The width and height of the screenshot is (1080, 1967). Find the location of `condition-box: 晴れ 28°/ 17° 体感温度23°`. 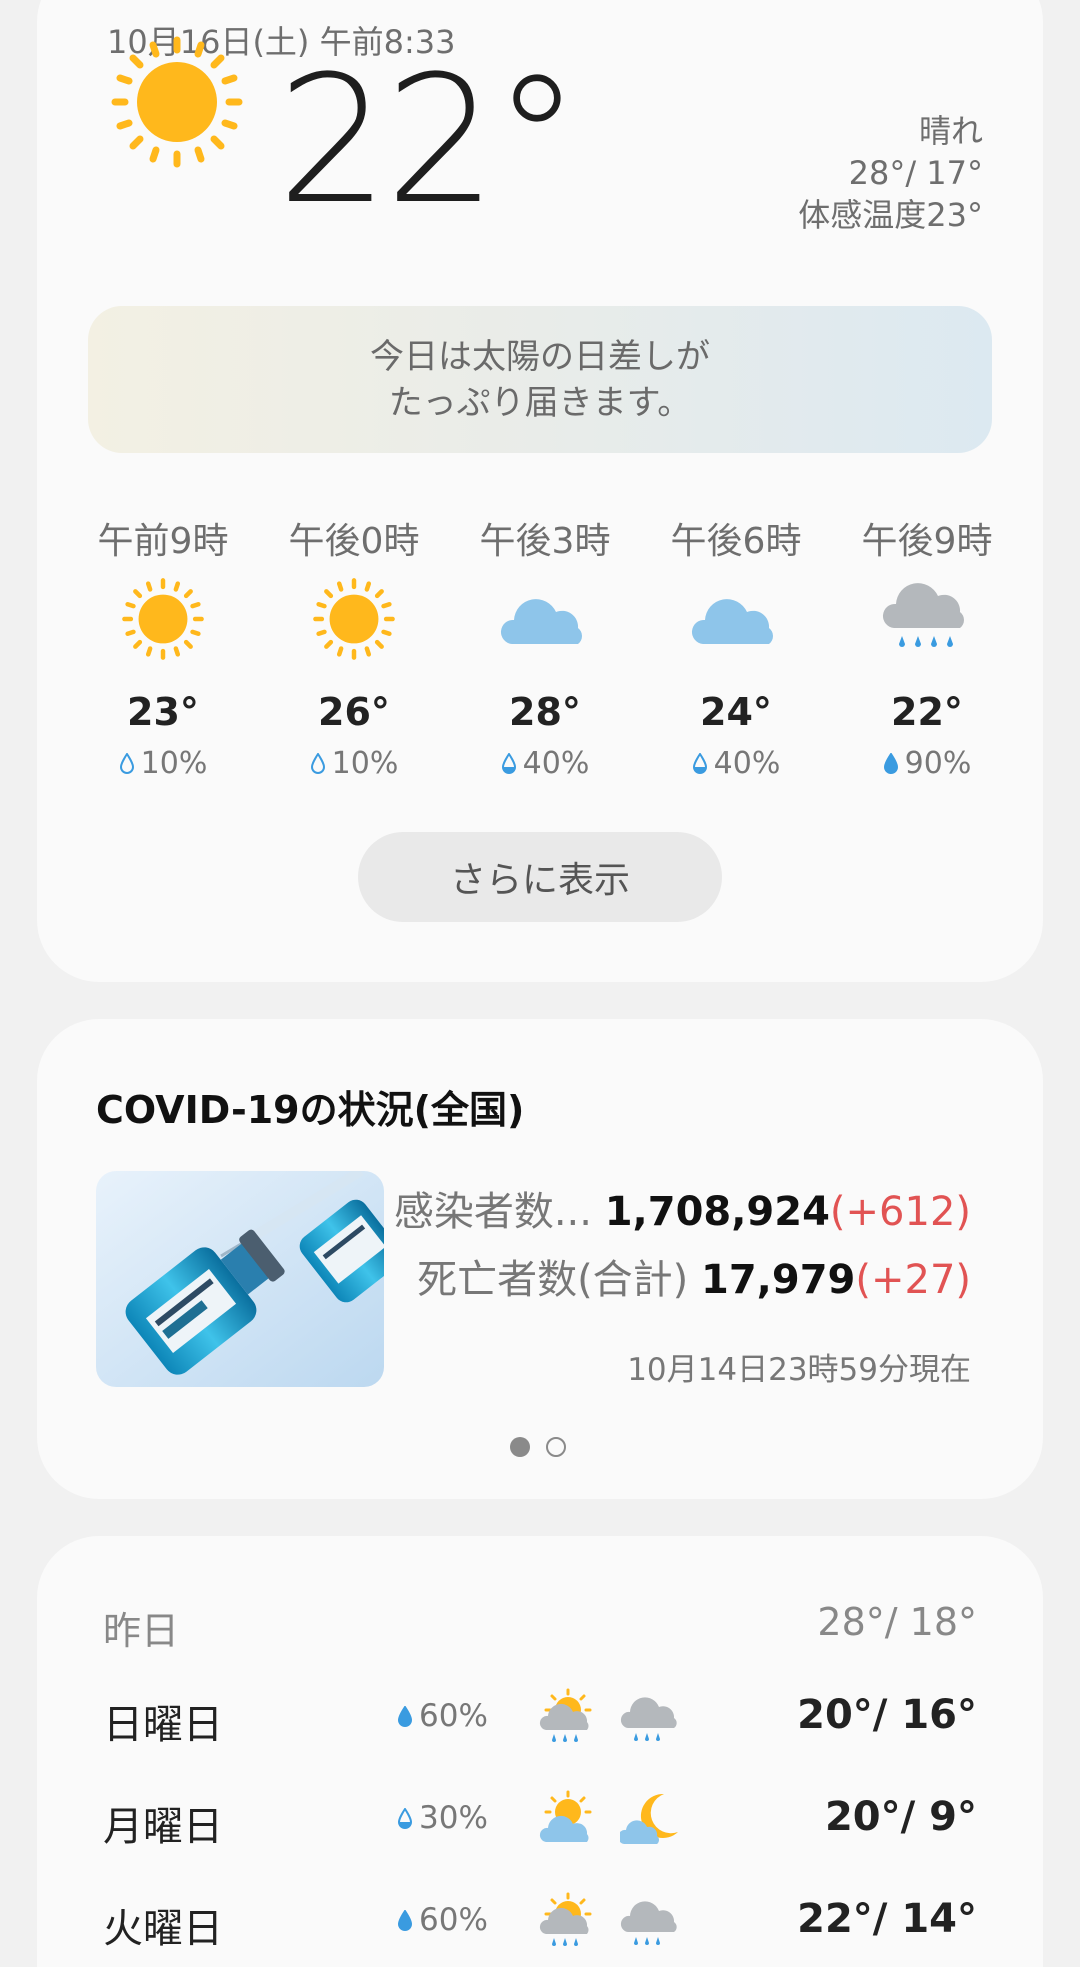

condition-box: 晴れ 28°/ 17° 体感温度23° is located at coordinates (890, 173).